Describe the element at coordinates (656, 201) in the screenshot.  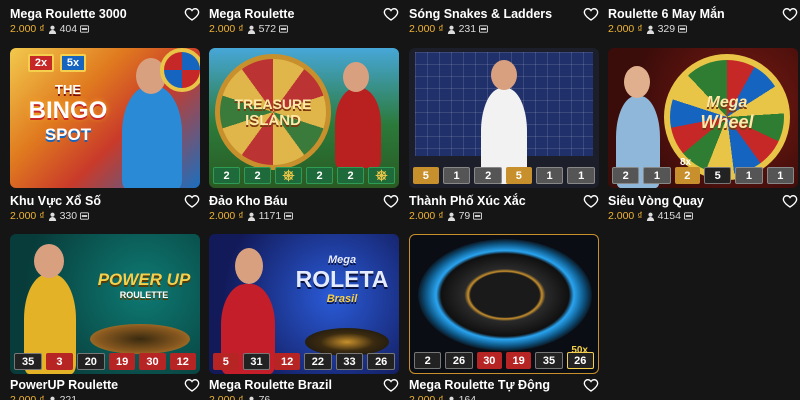
I see `game-title: Siêu Vòng Quay` at that location.